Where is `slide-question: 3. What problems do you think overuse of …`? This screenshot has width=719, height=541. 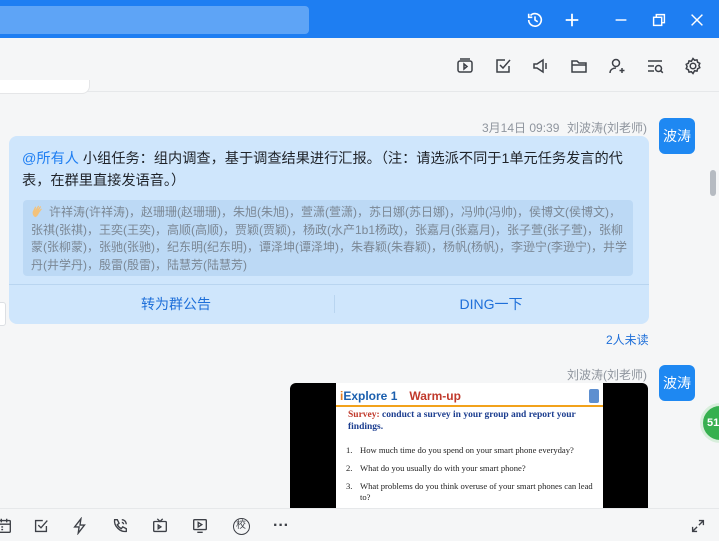
slide-question: 3. What problems do you think overuse of … is located at coordinates (470, 492).